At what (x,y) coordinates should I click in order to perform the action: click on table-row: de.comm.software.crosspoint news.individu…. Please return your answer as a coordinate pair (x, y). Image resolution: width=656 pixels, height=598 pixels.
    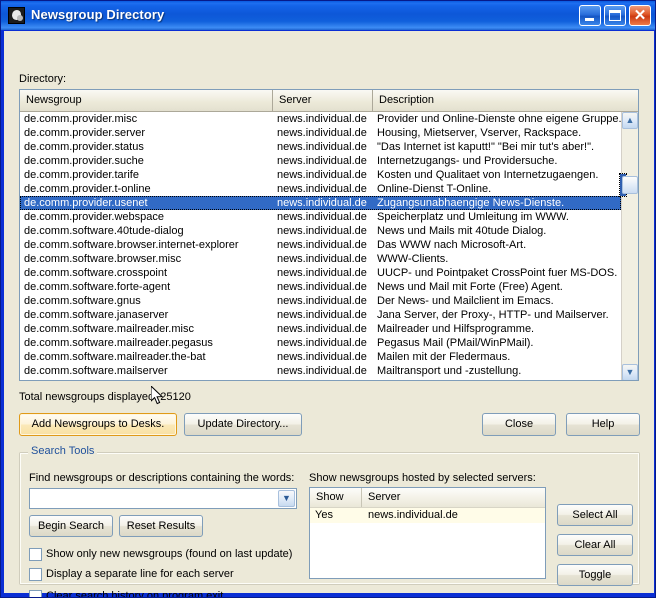
    Looking at the image, I should click on (320, 273).